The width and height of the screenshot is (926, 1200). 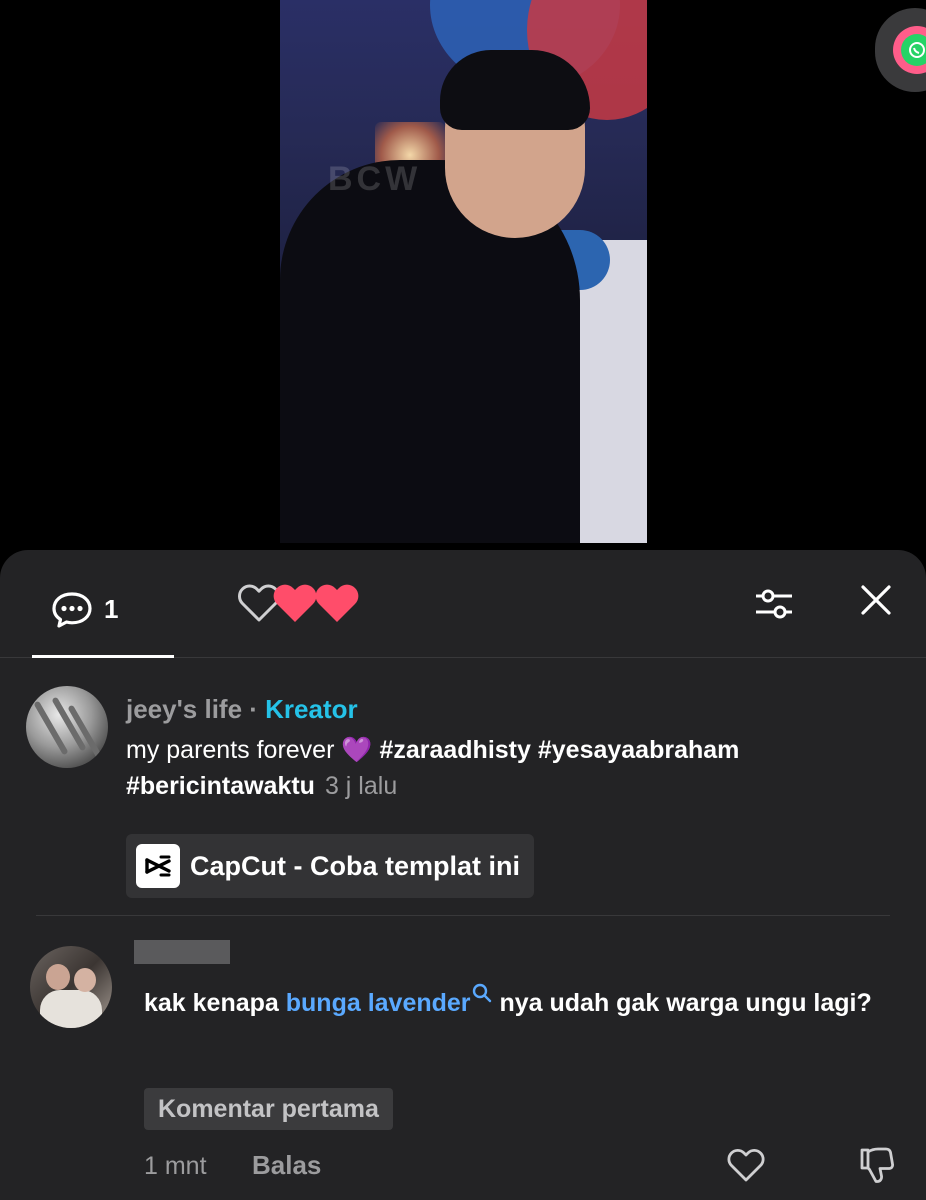 What do you see at coordinates (463, 604) in the screenshot?
I see `sheet-header: 1` at bounding box center [463, 604].